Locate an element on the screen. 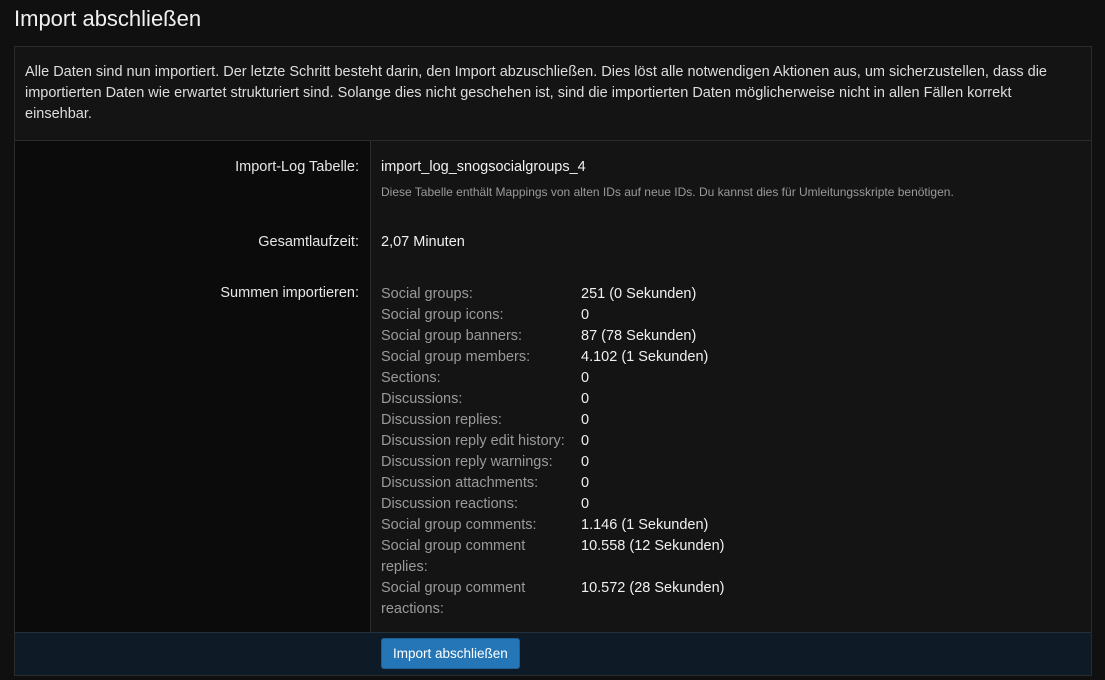 This screenshot has height=680, width=1105. totals-row: Sections: 0 is located at coordinates (581, 378).